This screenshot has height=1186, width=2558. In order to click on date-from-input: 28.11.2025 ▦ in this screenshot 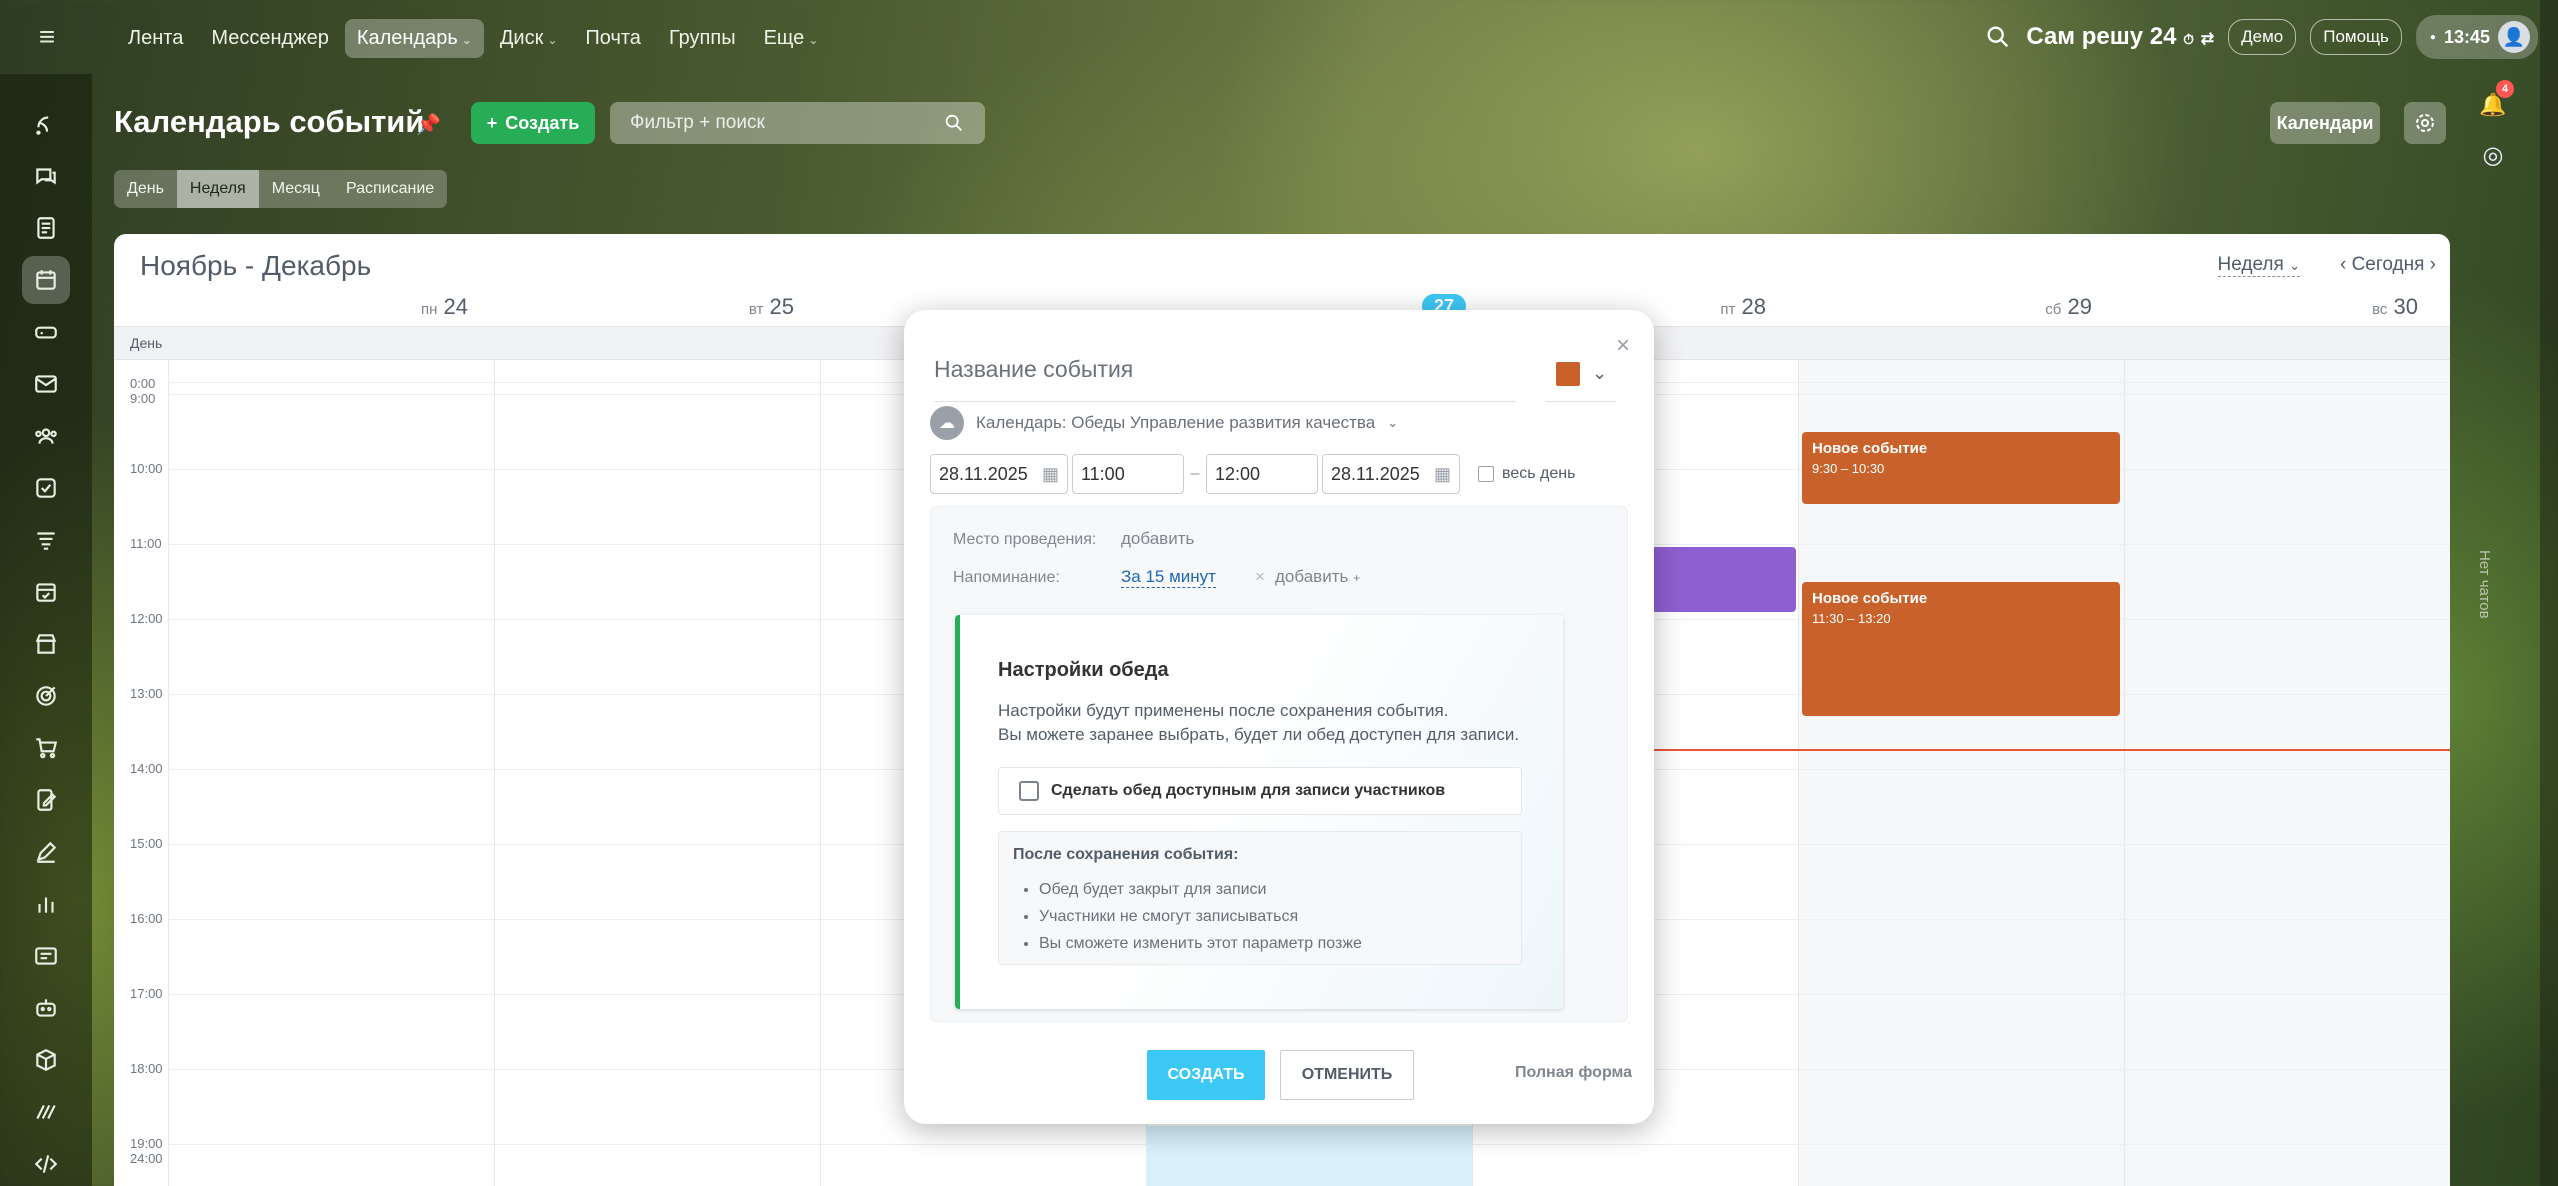, I will do `click(999, 474)`.